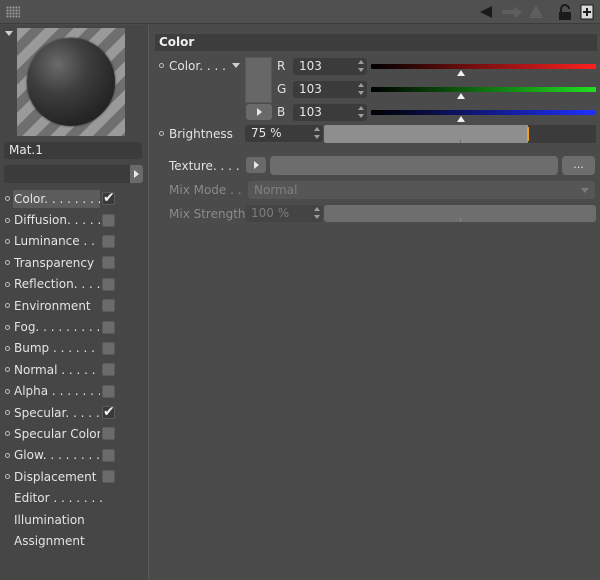  I want to click on channel-b-gradient-slider, so click(483, 112).